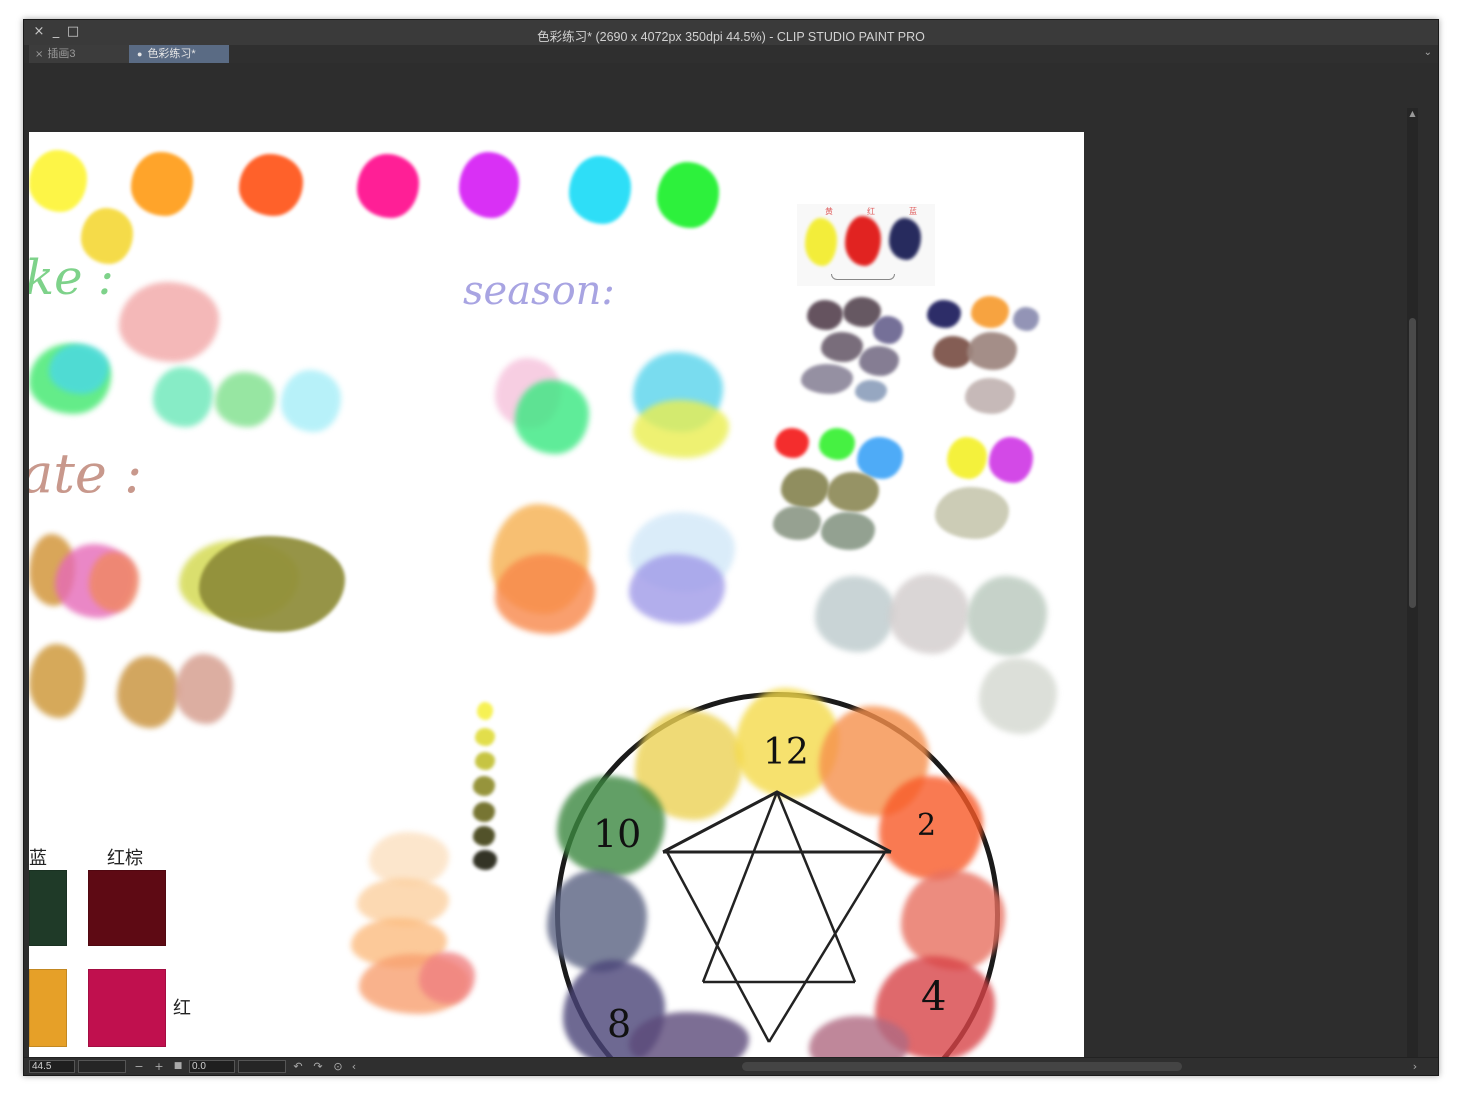 This screenshot has width=1462, height=1103. Describe the element at coordinates (934, 997) in the screenshot. I see `wheel-number-4: 4` at that location.